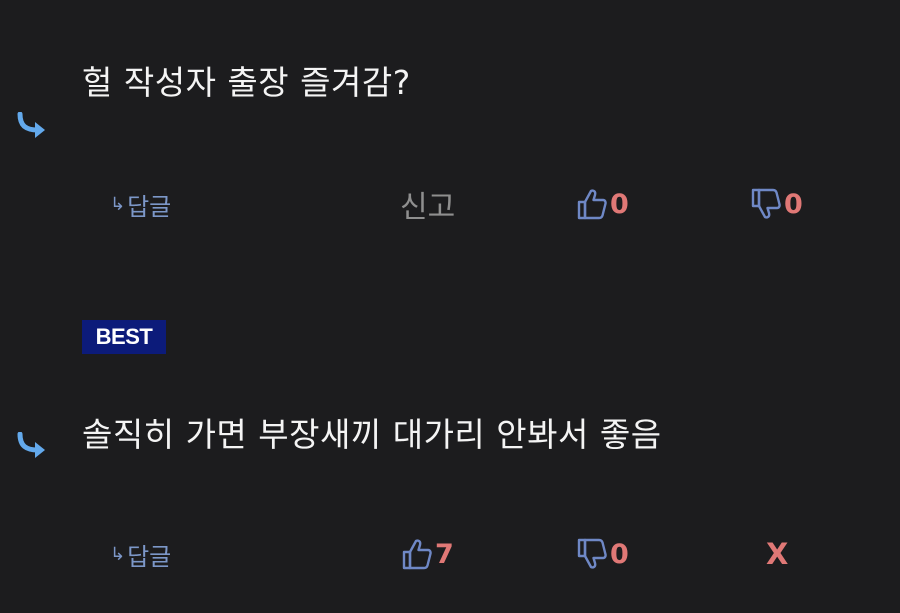  I want to click on comment-actions: ↳ 답글 신고 0 0, so click(450, 205).